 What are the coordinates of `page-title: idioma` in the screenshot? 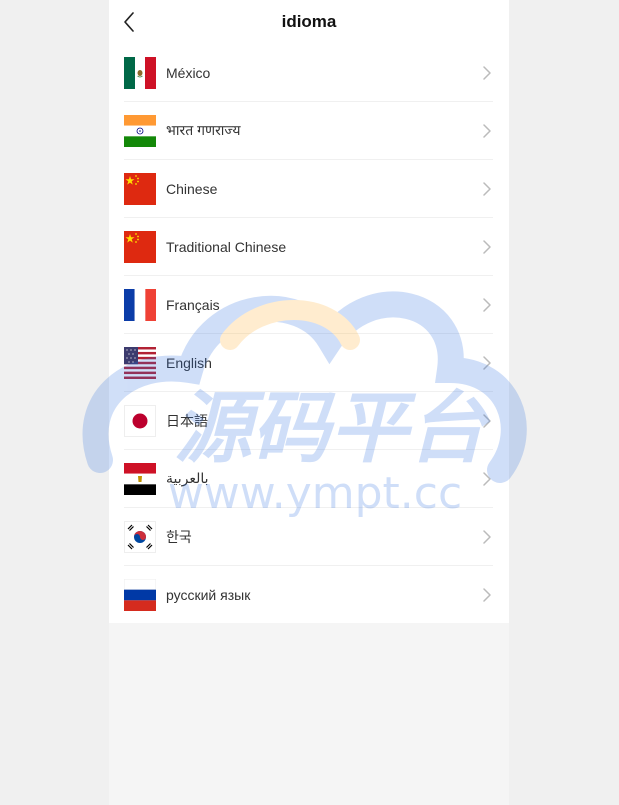 It's located at (309, 21).